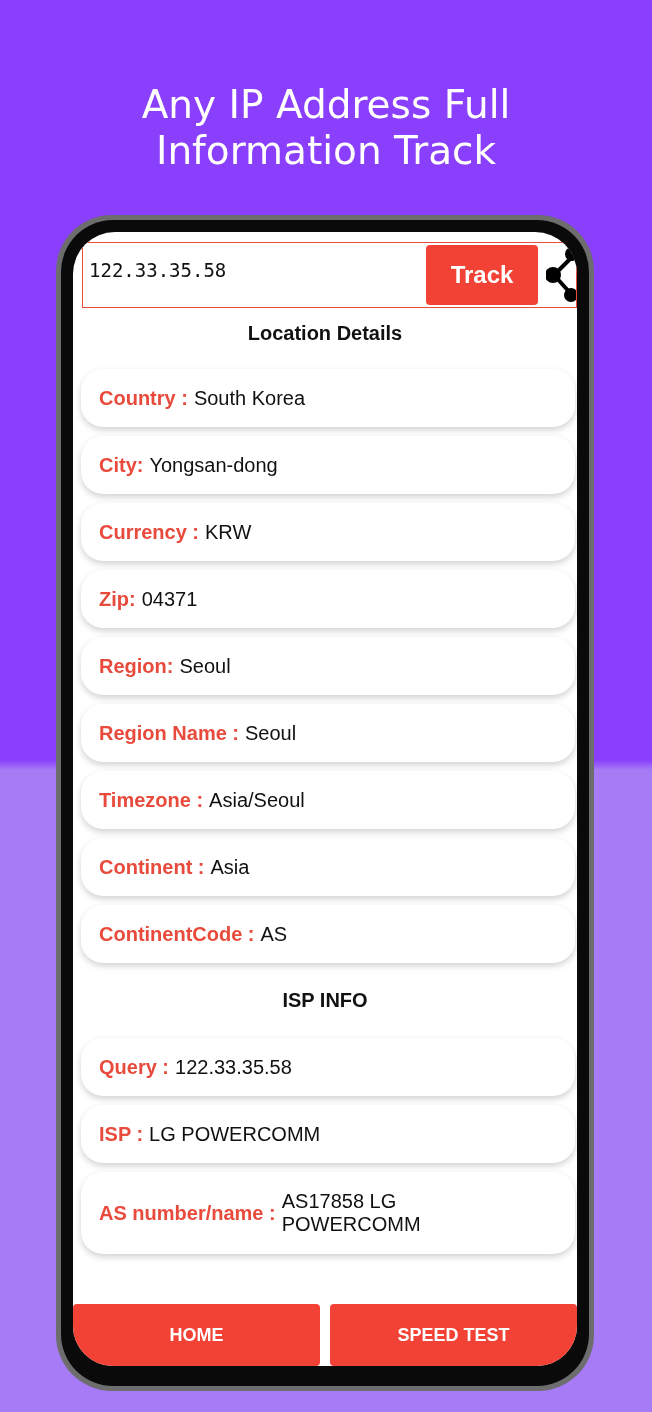  What do you see at coordinates (233, 1067) in the screenshot?
I see `field-value: 122.33.35.58` at bounding box center [233, 1067].